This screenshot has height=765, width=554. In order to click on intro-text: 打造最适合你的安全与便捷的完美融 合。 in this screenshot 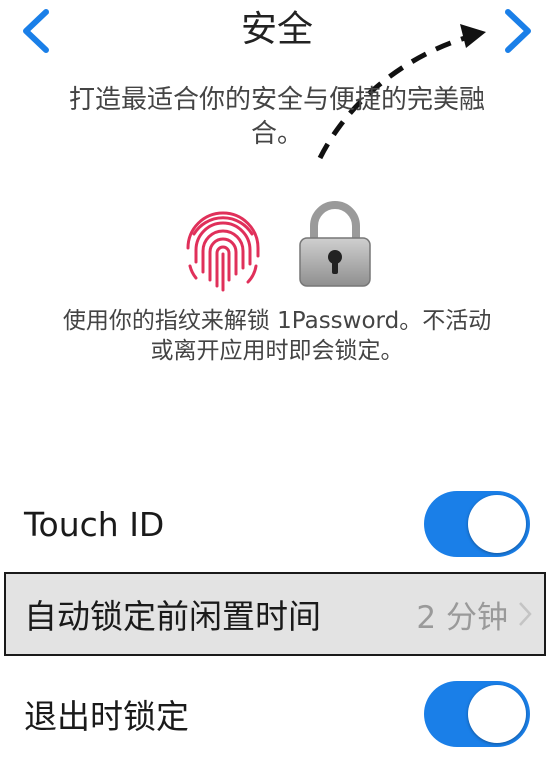, I will do `click(276, 117)`.